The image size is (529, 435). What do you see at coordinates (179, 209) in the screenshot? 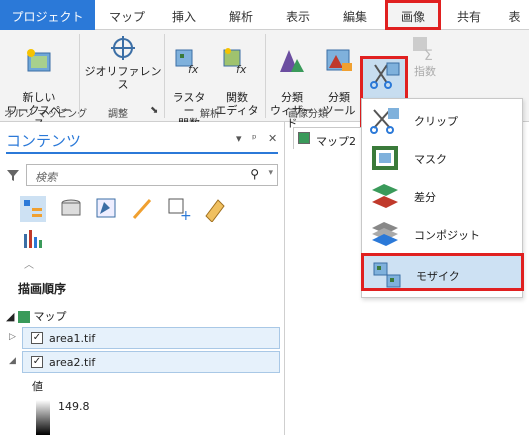
I see `snapping-icon: +` at bounding box center [179, 209].